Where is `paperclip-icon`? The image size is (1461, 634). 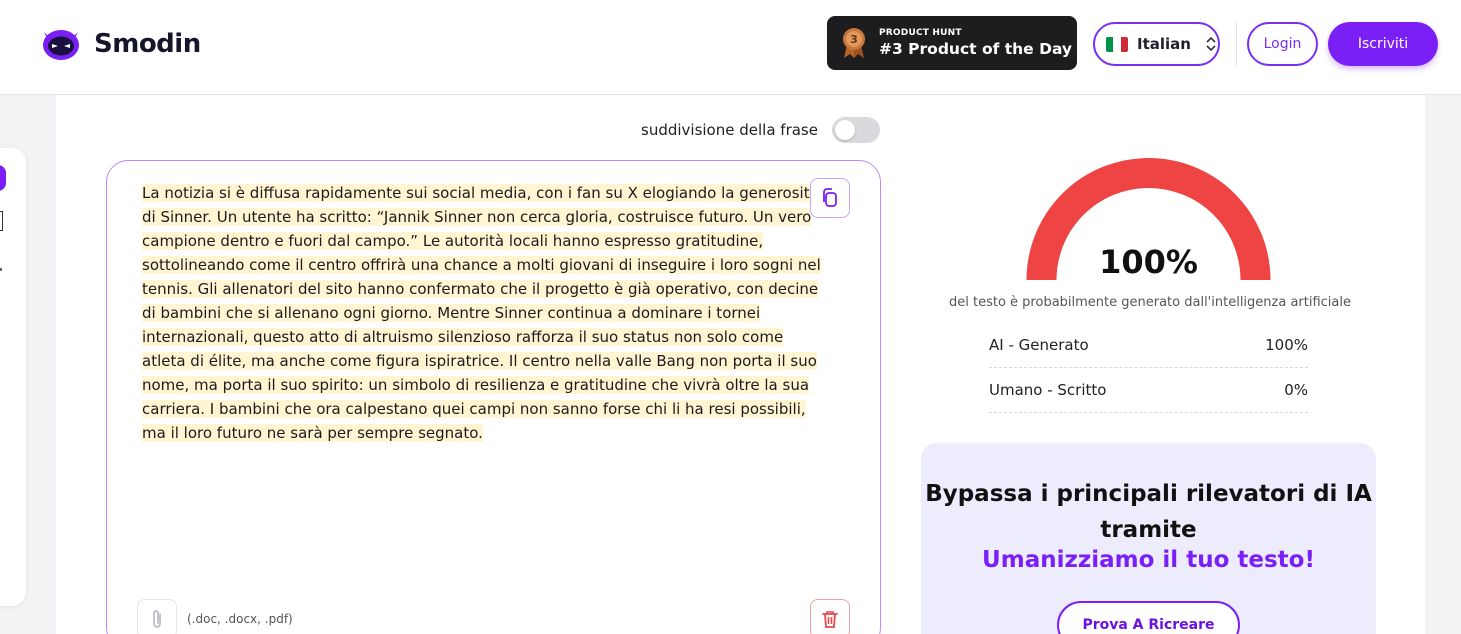
paperclip-icon is located at coordinates (157, 619).